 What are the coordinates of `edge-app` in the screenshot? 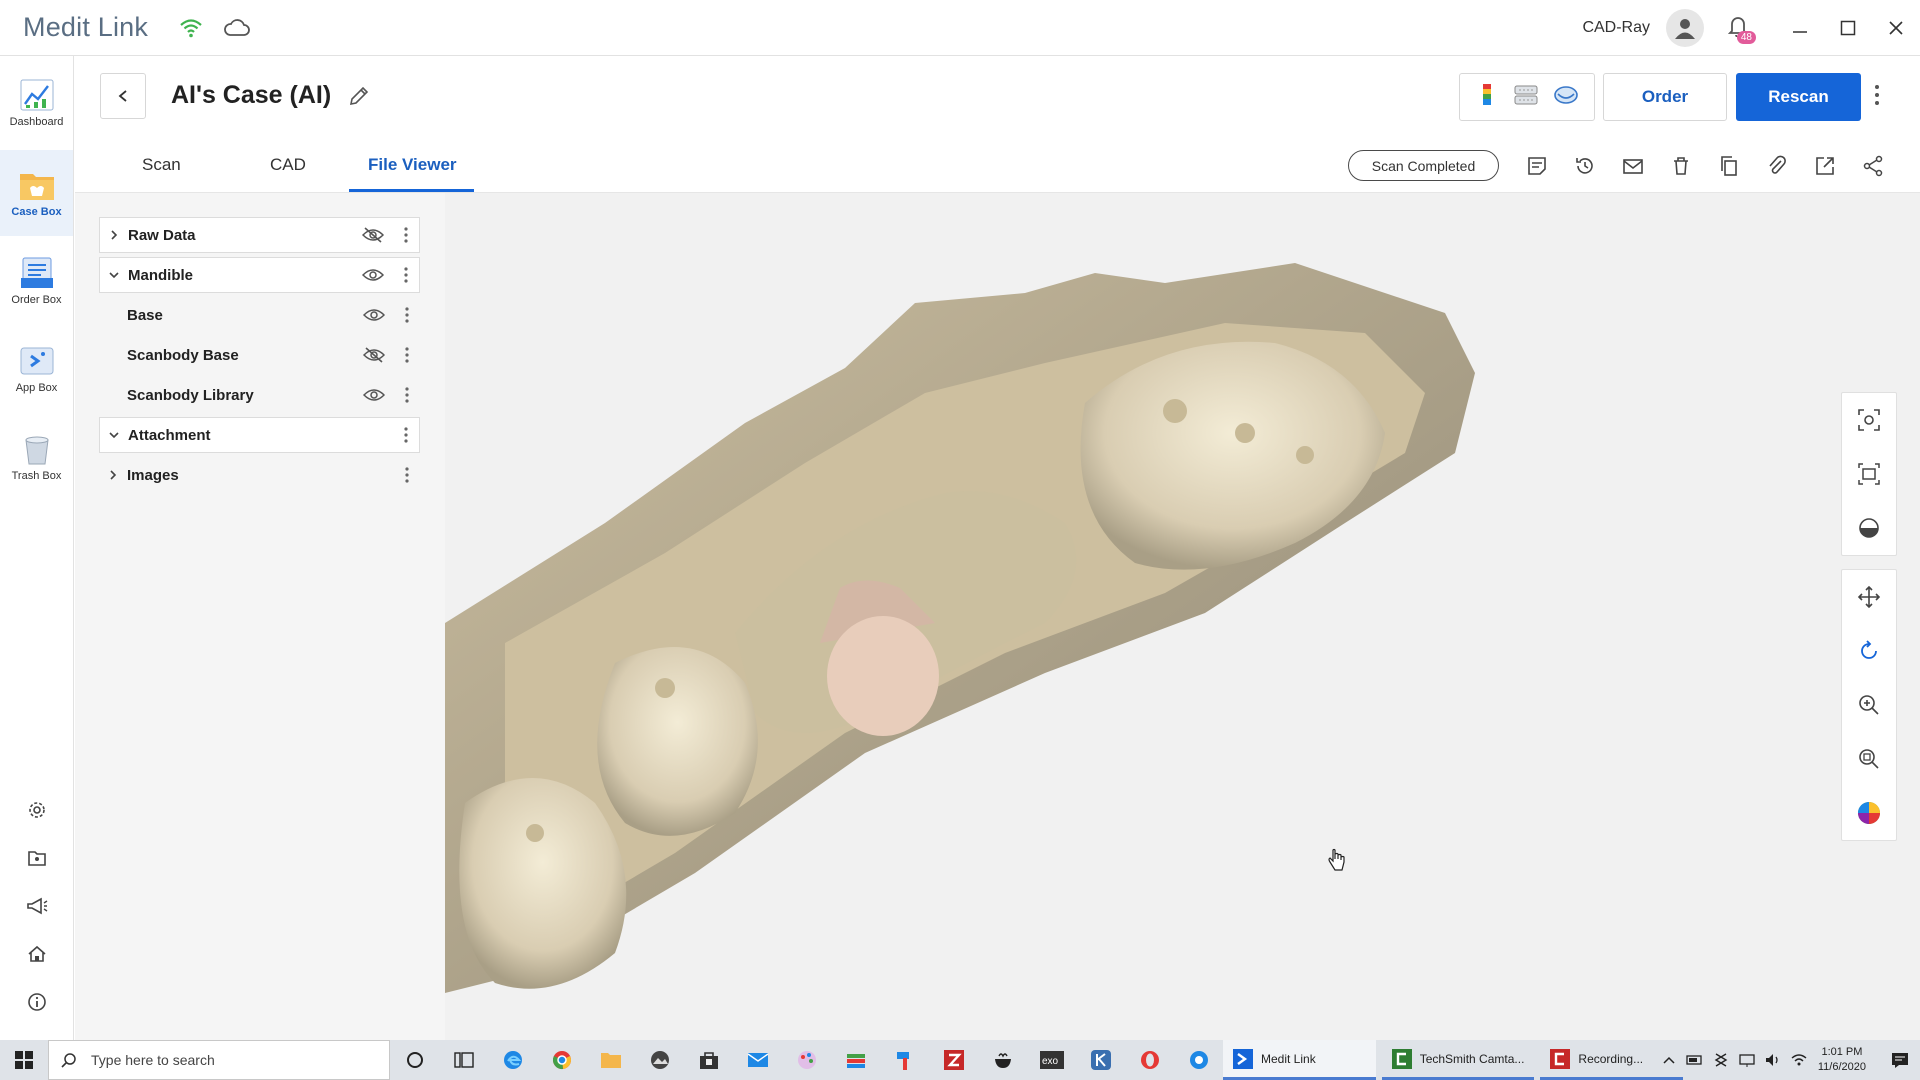 It's located at (512, 1060).